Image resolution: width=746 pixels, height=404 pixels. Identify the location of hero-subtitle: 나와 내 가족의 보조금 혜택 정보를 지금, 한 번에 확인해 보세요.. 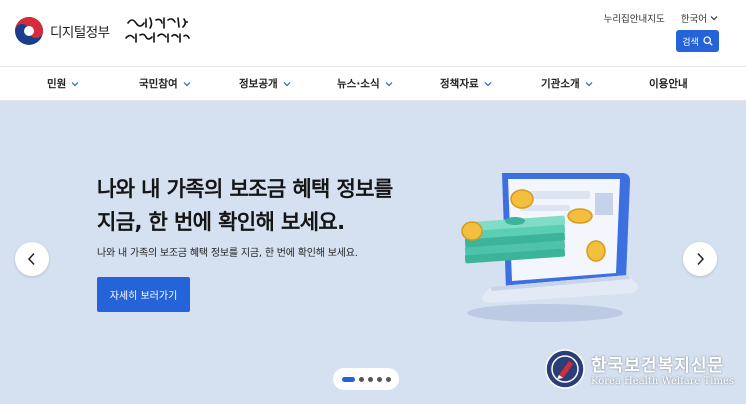
(227, 253).